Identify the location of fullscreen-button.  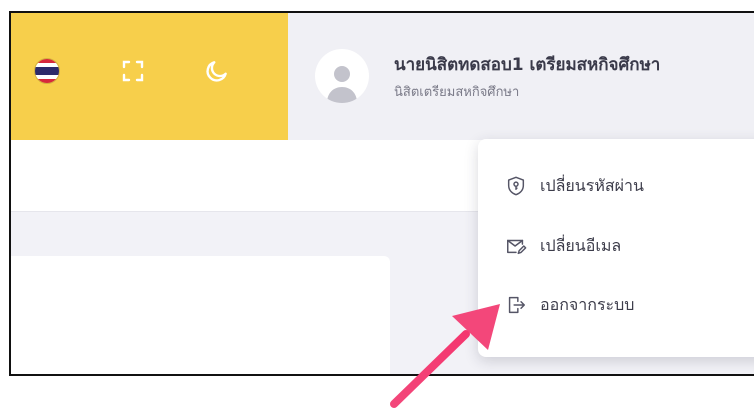
(133, 71).